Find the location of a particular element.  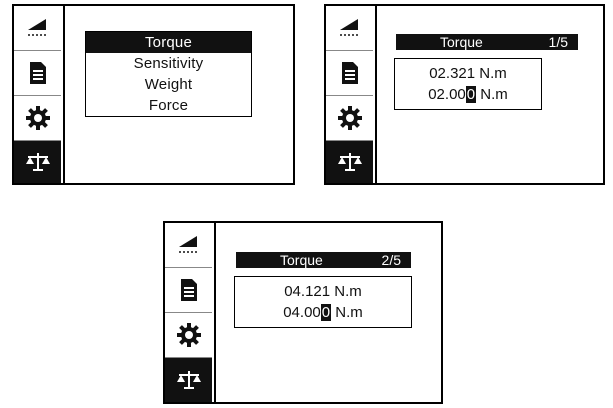

page-indicator: 2/5 is located at coordinates (391, 260).